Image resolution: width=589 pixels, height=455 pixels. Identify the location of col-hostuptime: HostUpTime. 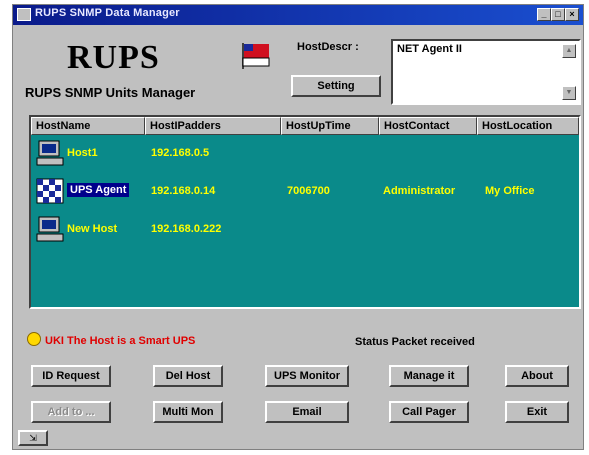
(330, 126).